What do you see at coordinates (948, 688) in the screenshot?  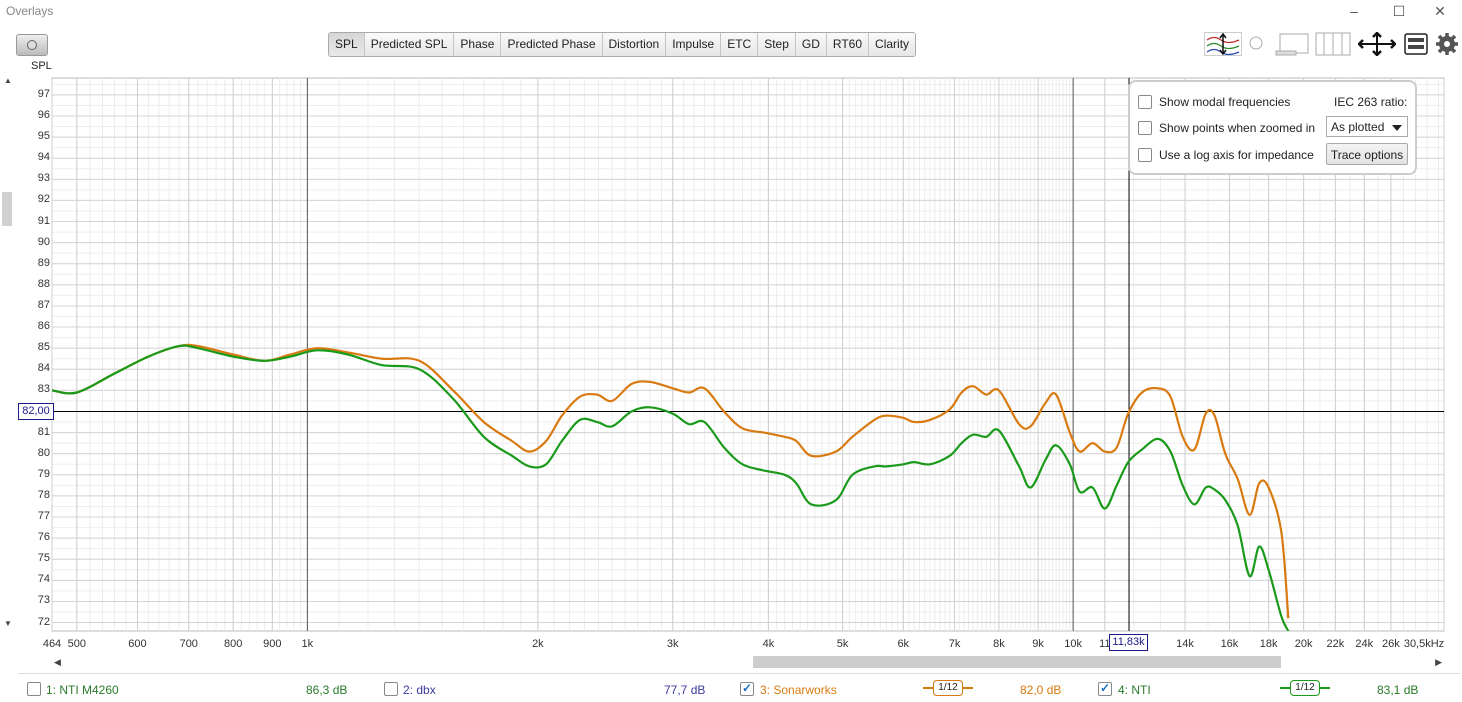 I see `sonarworks-smoothing-badge: 1/12` at bounding box center [948, 688].